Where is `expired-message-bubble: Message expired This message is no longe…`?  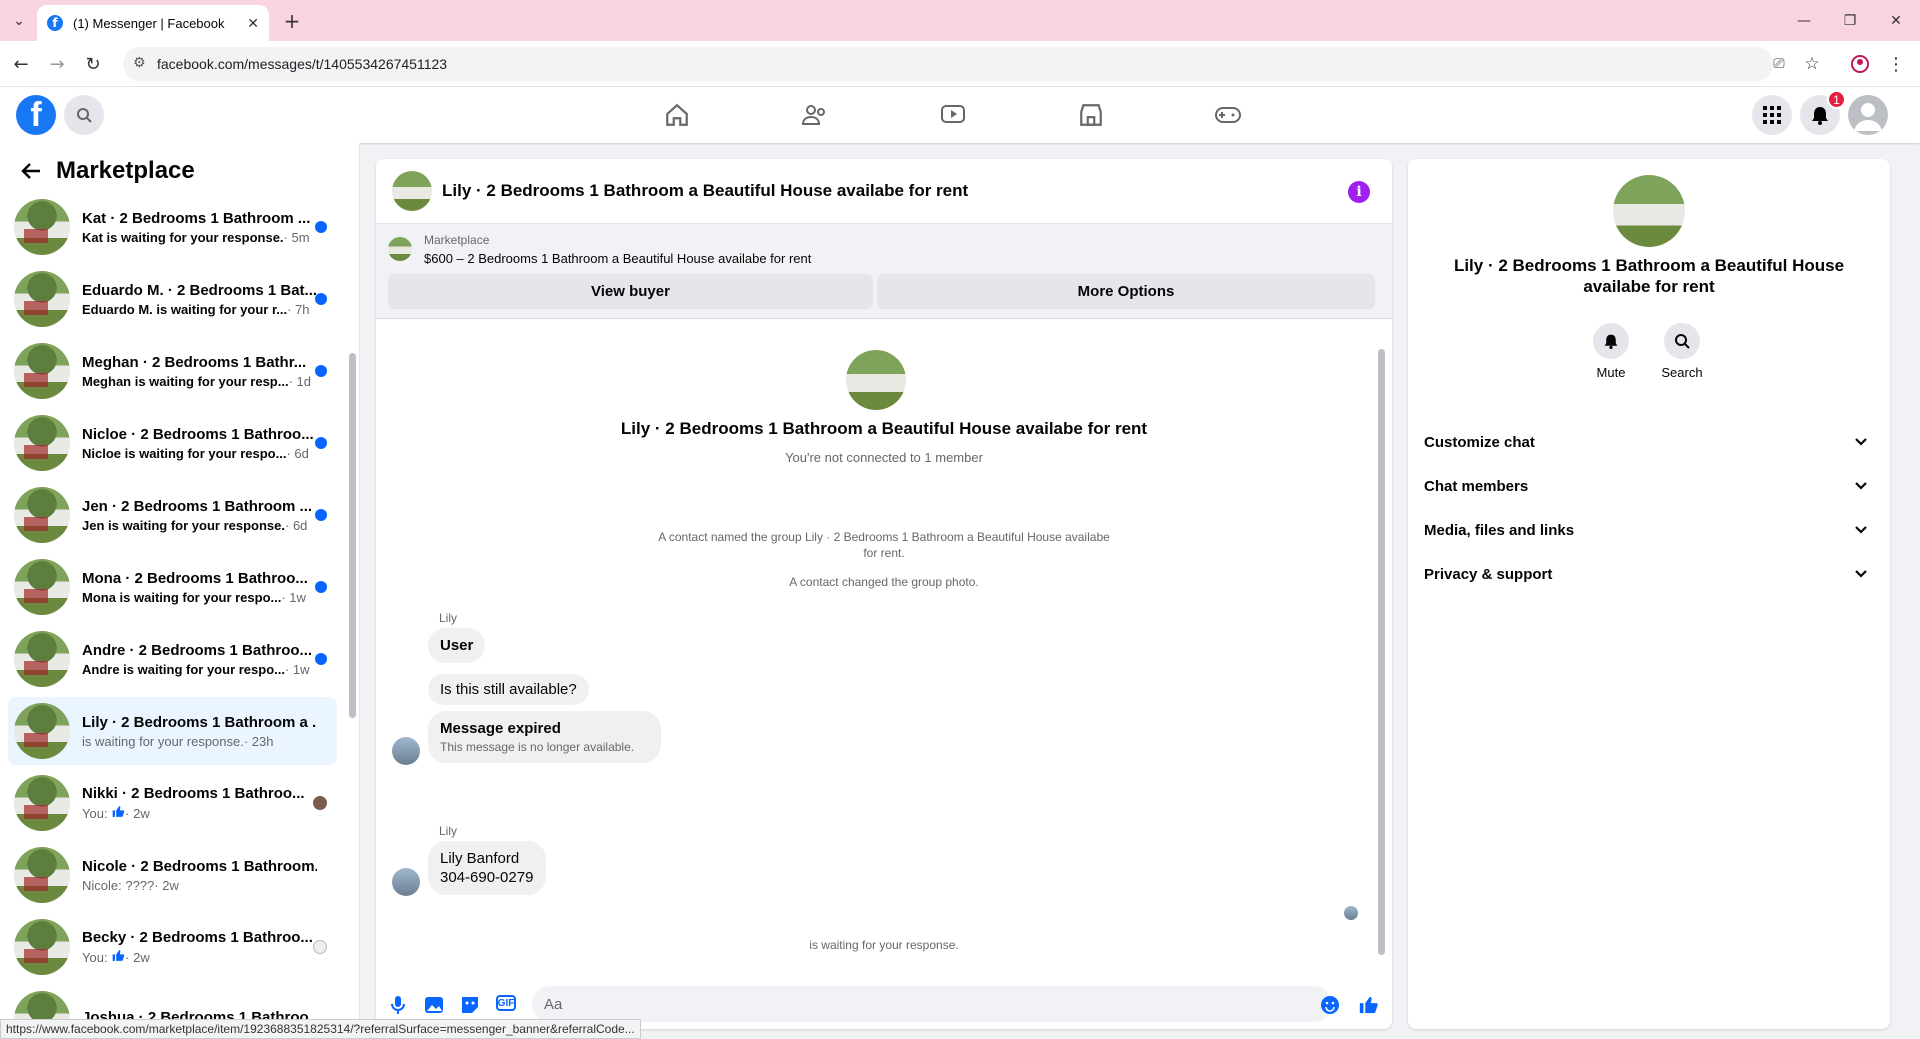 expired-message-bubble: Message expired This message is no longe… is located at coordinates (544, 737).